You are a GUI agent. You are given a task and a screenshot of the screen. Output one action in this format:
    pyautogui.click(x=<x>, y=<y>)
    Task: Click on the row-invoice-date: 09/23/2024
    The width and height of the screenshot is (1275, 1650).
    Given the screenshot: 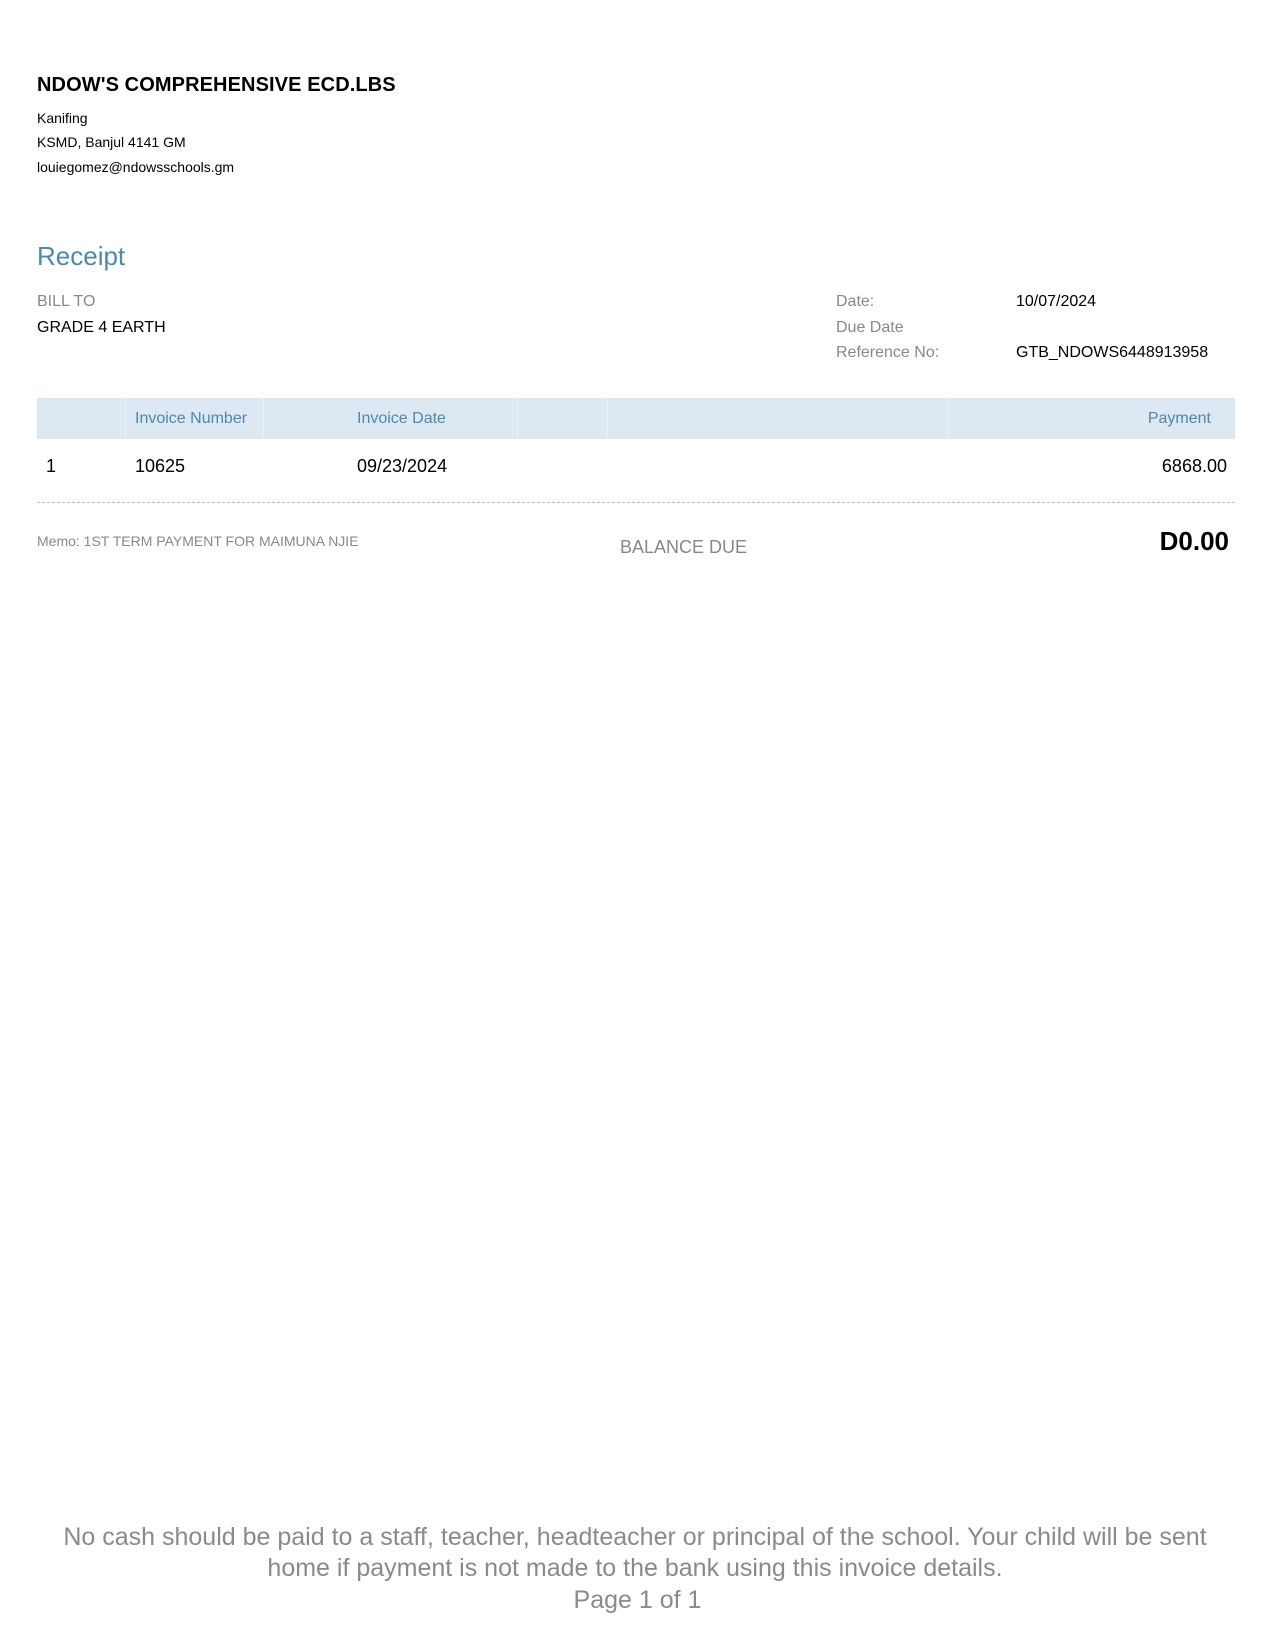 What is the action you would take?
    pyautogui.click(x=402, y=466)
    